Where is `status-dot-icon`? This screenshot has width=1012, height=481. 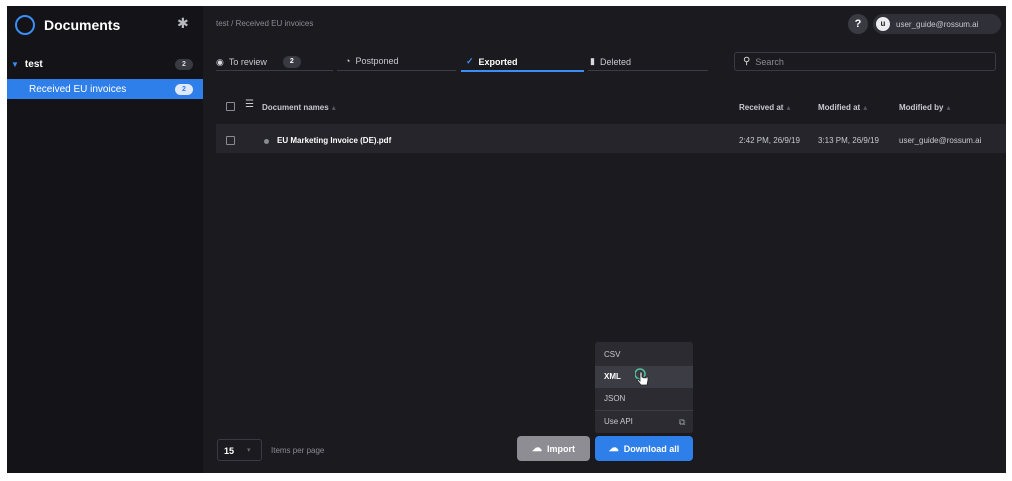
status-dot-icon is located at coordinates (266, 141).